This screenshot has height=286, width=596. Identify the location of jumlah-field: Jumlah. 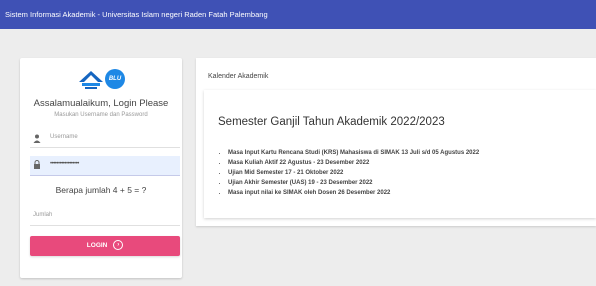
(105, 217).